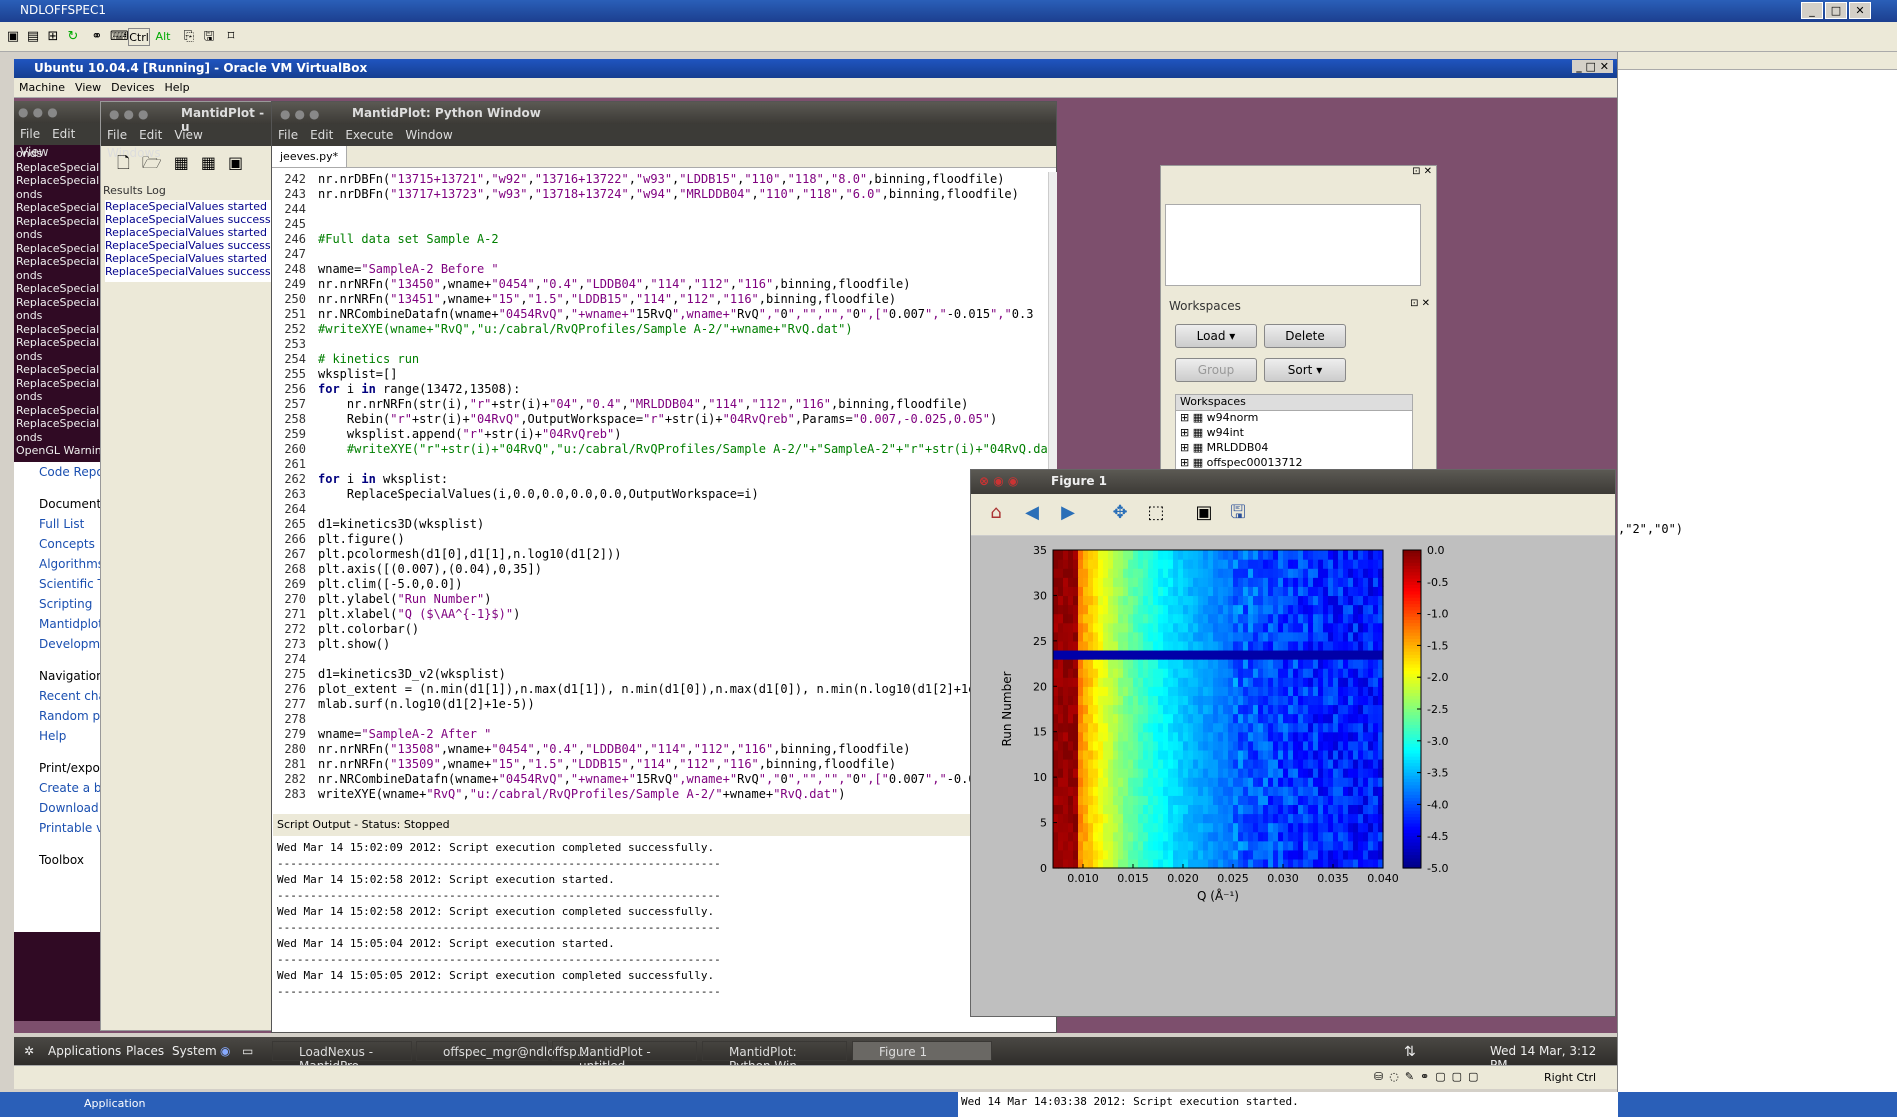 The image size is (1897, 1117). What do you see at coordinates (214, 162) in the screenshot?
I see `matrix-icon: ▦` at bounding box center [214, 162].